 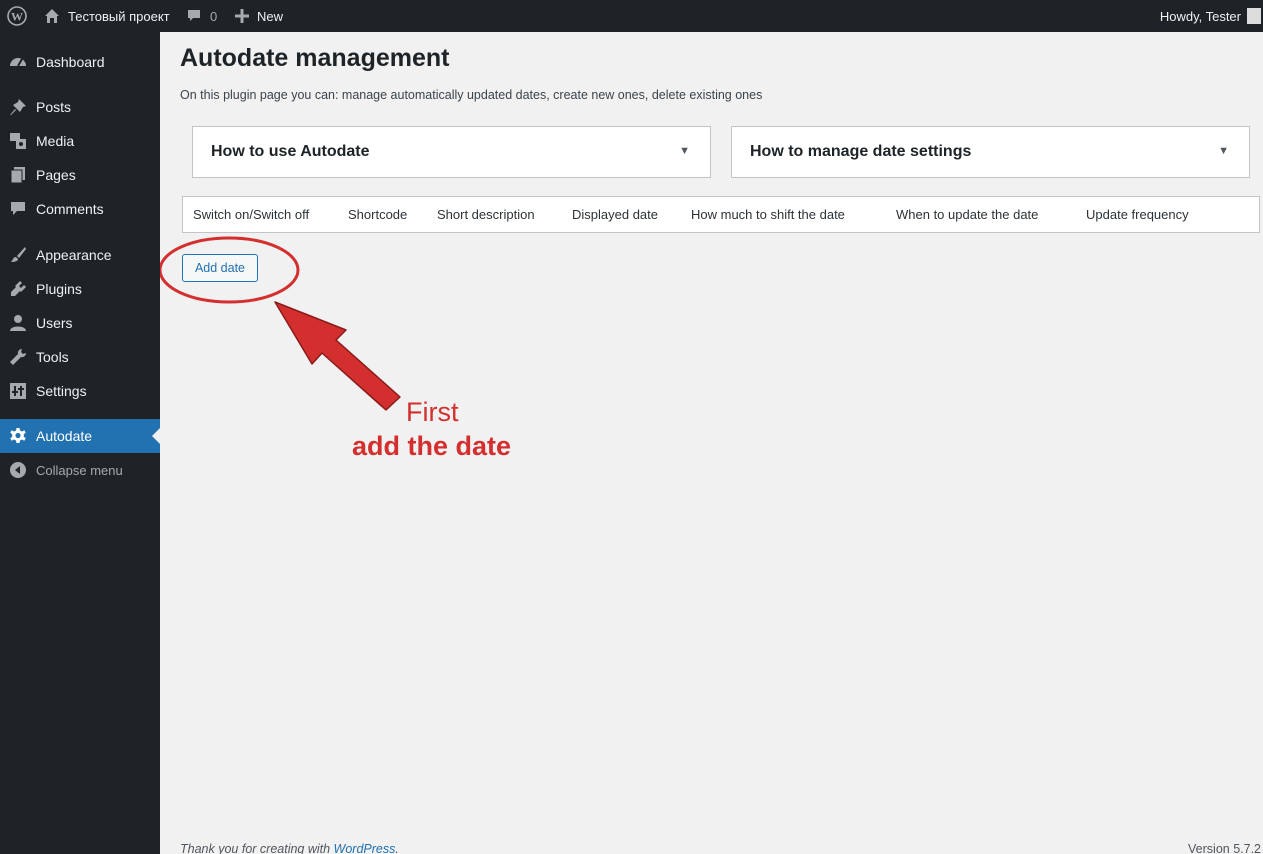 I want to click on annotation-line2: add the date, so click(x=432, y=446).